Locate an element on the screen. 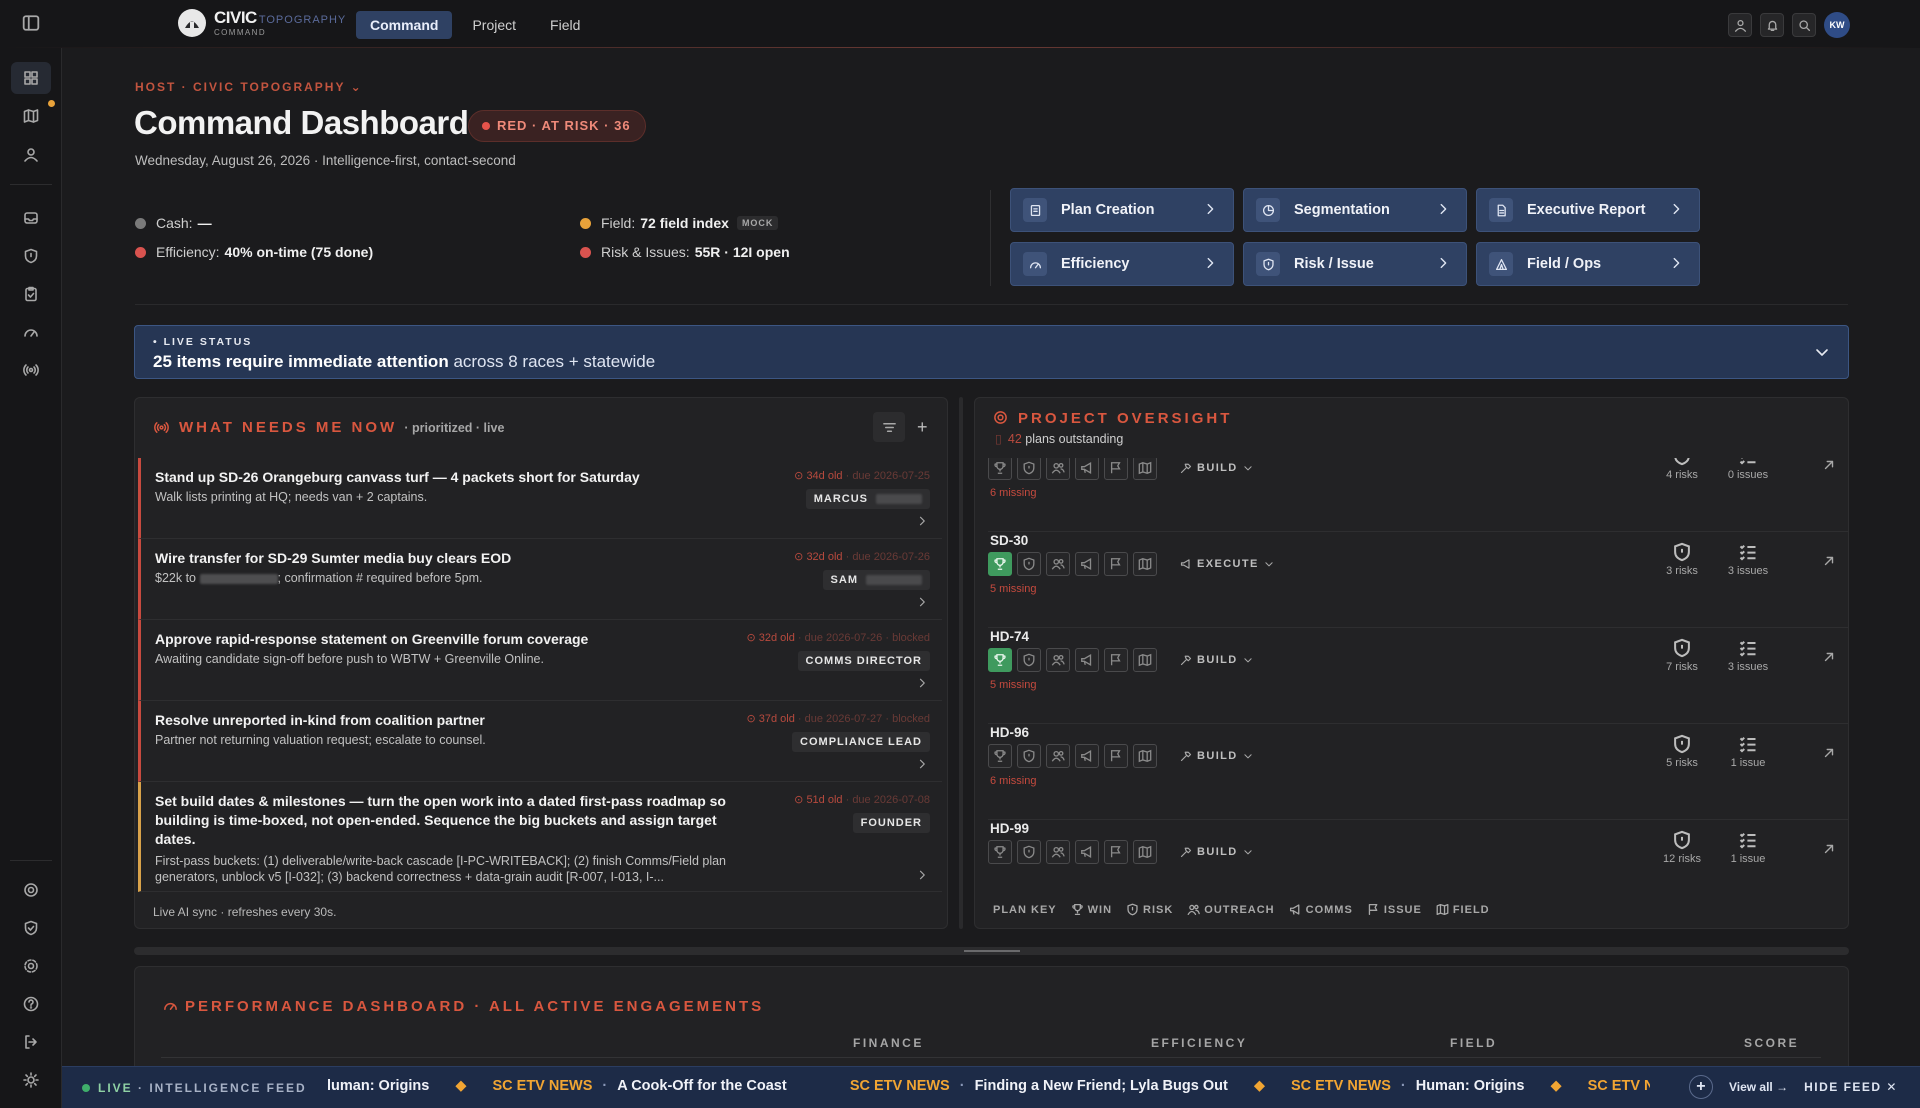  oversight-row: HD-99 BUILD 12 risks 1 issue is located at coordinates (1418, 859).